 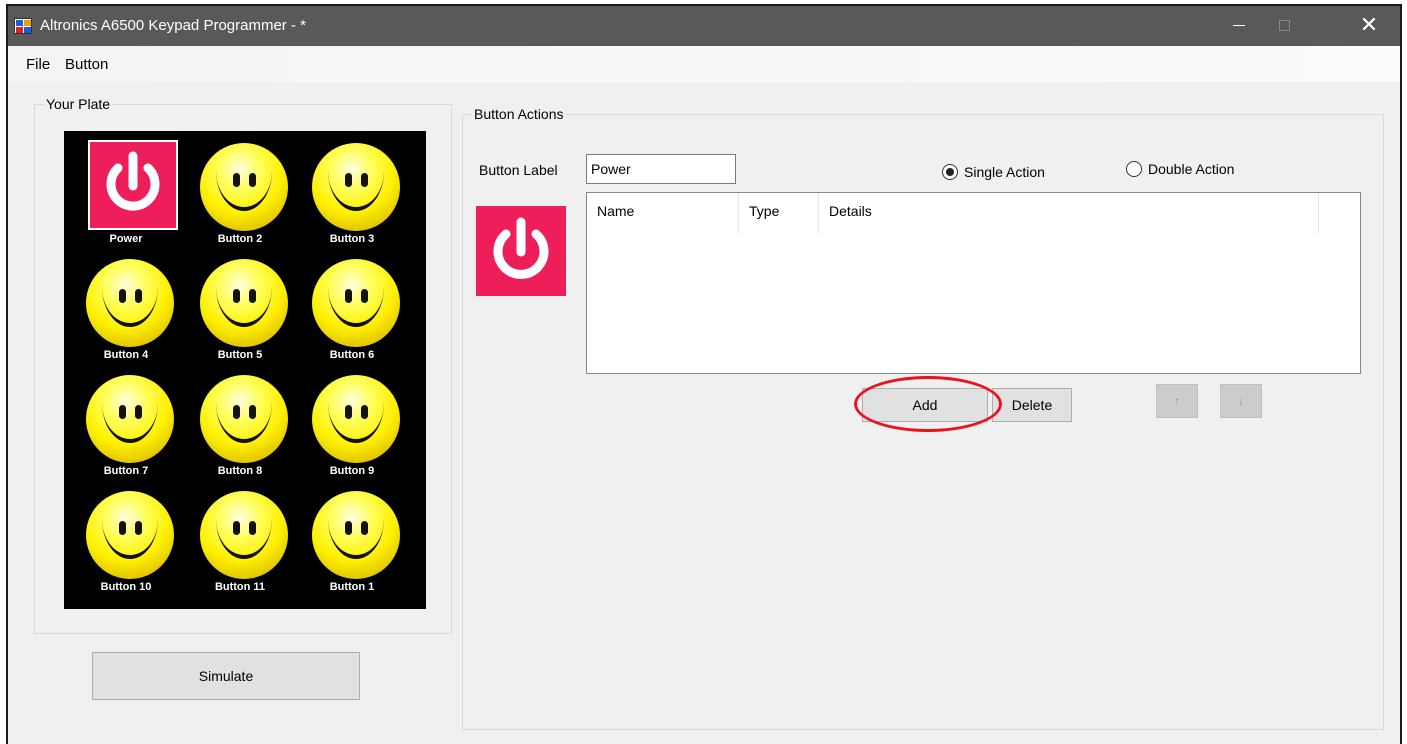 I want to click on plate-button-10: Button 10, so click(x=126, y=543).